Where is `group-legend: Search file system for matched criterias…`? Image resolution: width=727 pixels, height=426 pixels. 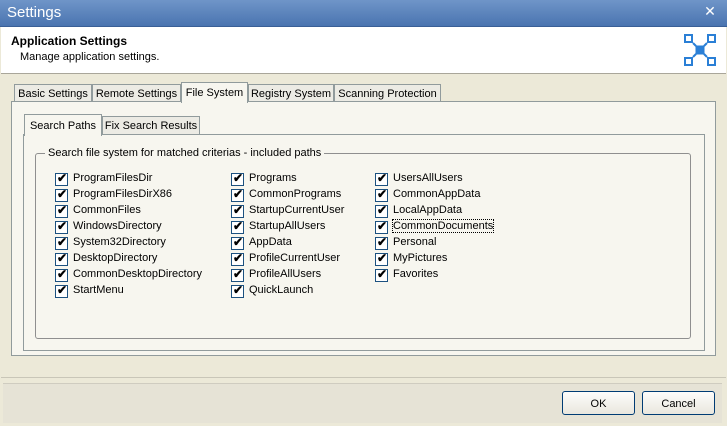 group-legend: Search file system for matched criterias… is located at coordinates (185, 153).